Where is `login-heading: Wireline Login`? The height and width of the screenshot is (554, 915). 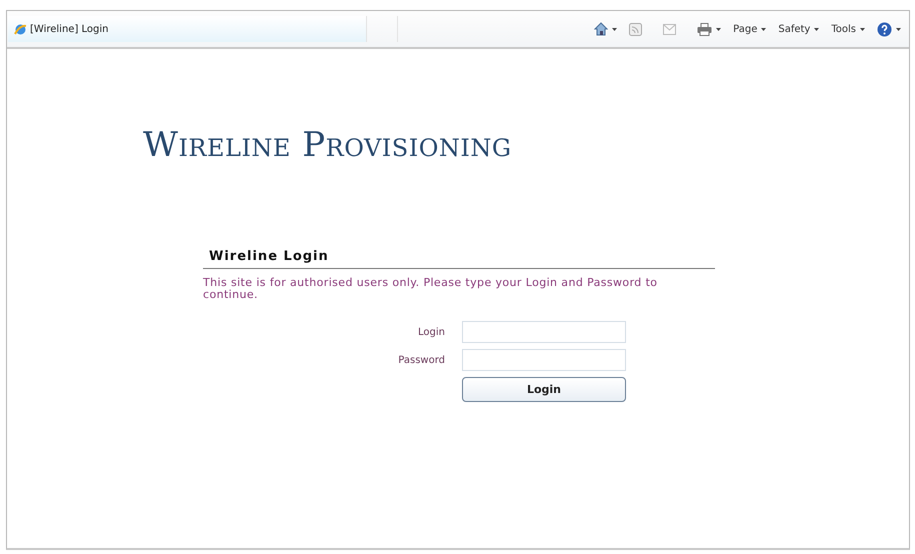 login-heading: Wireline Login is located at coordinates (269, 256).